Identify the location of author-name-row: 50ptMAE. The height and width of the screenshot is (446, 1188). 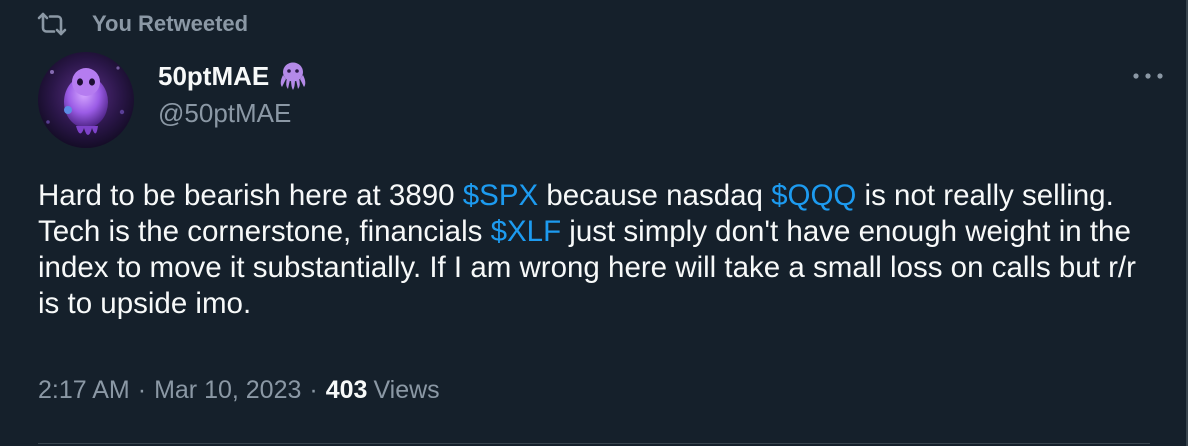
(234, 76).